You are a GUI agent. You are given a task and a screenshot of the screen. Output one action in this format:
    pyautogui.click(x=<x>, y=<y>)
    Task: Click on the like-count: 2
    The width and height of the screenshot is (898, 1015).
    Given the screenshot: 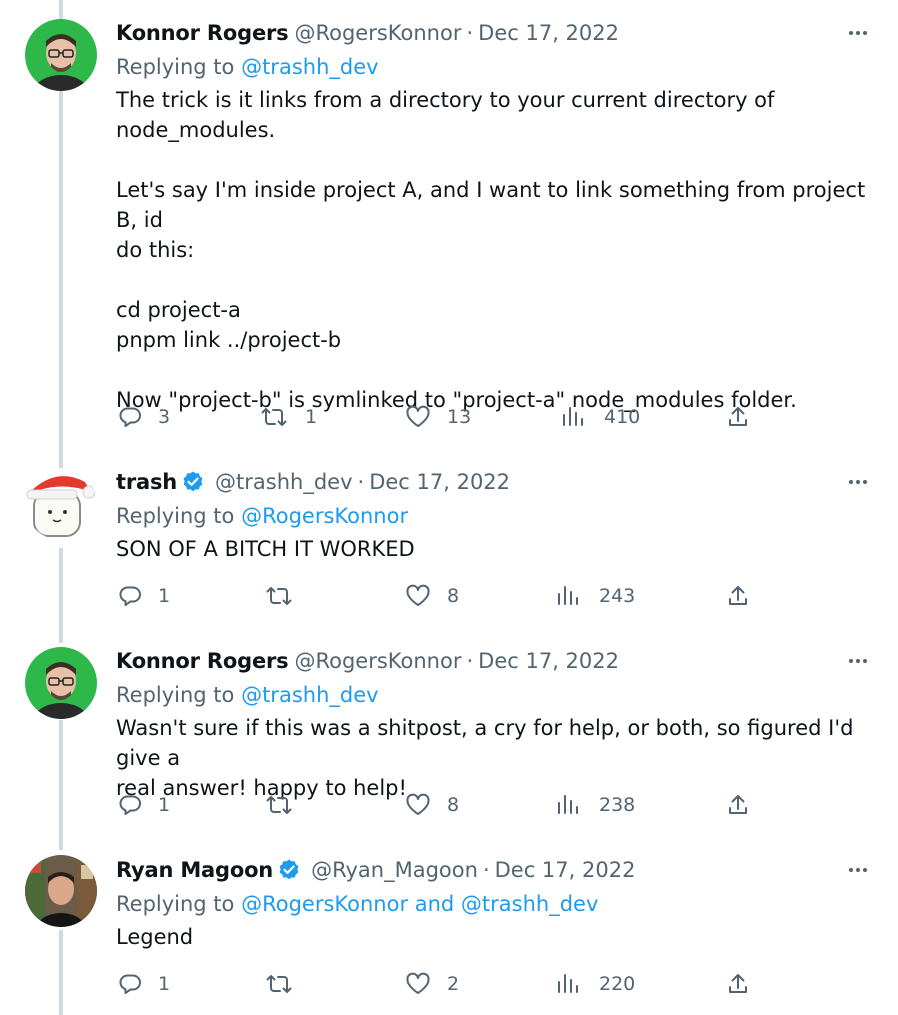 What is the action you would take?
    pyautogui.click(x=453, y=984)
    